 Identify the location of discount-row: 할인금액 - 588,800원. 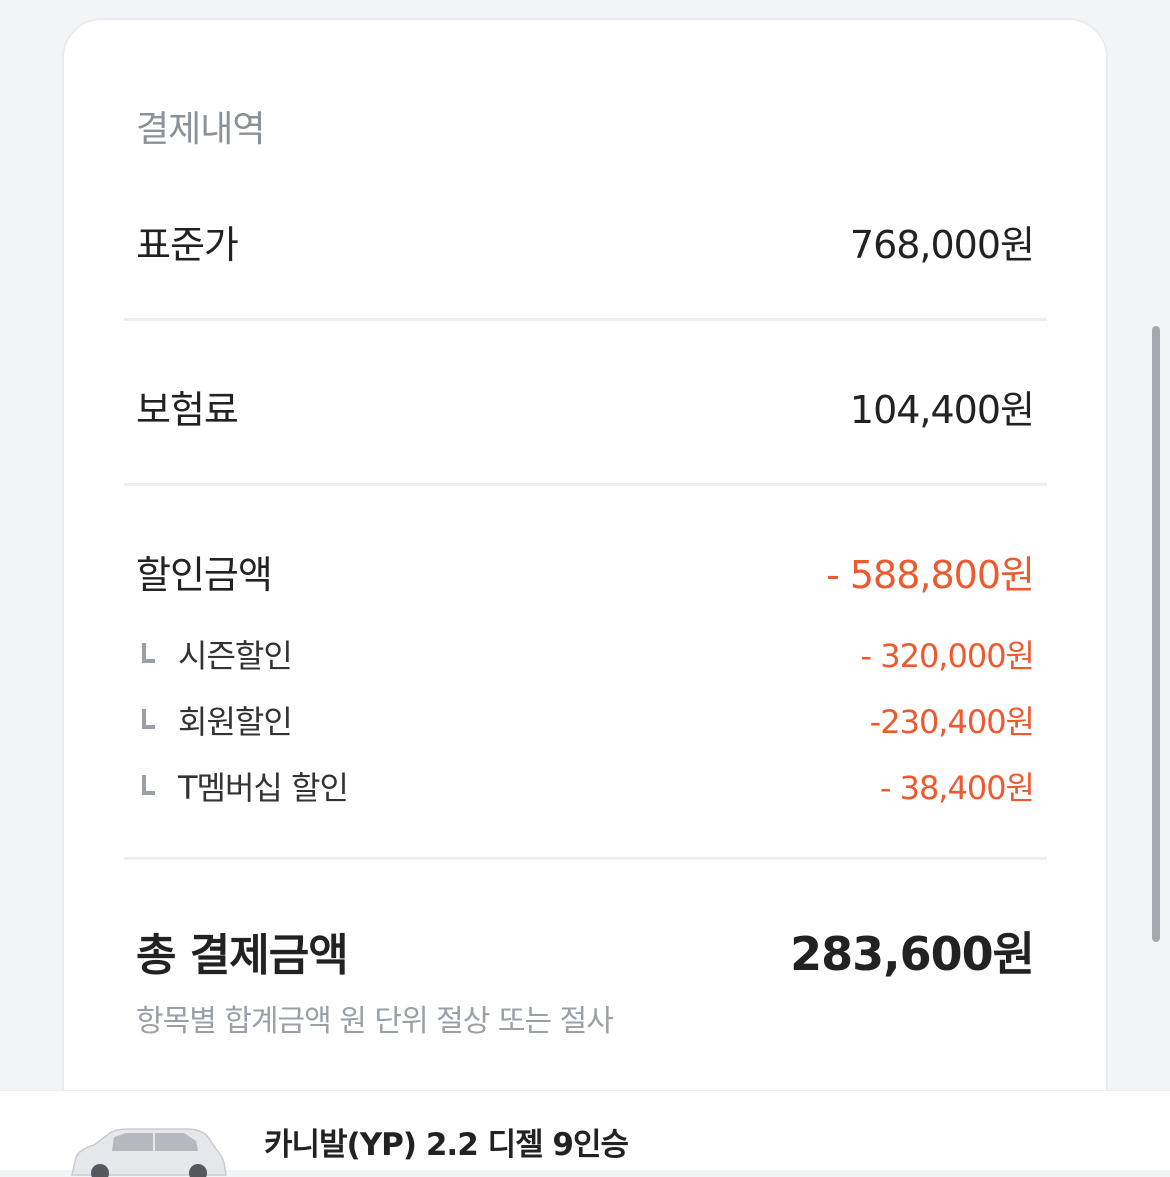
(585, 571).